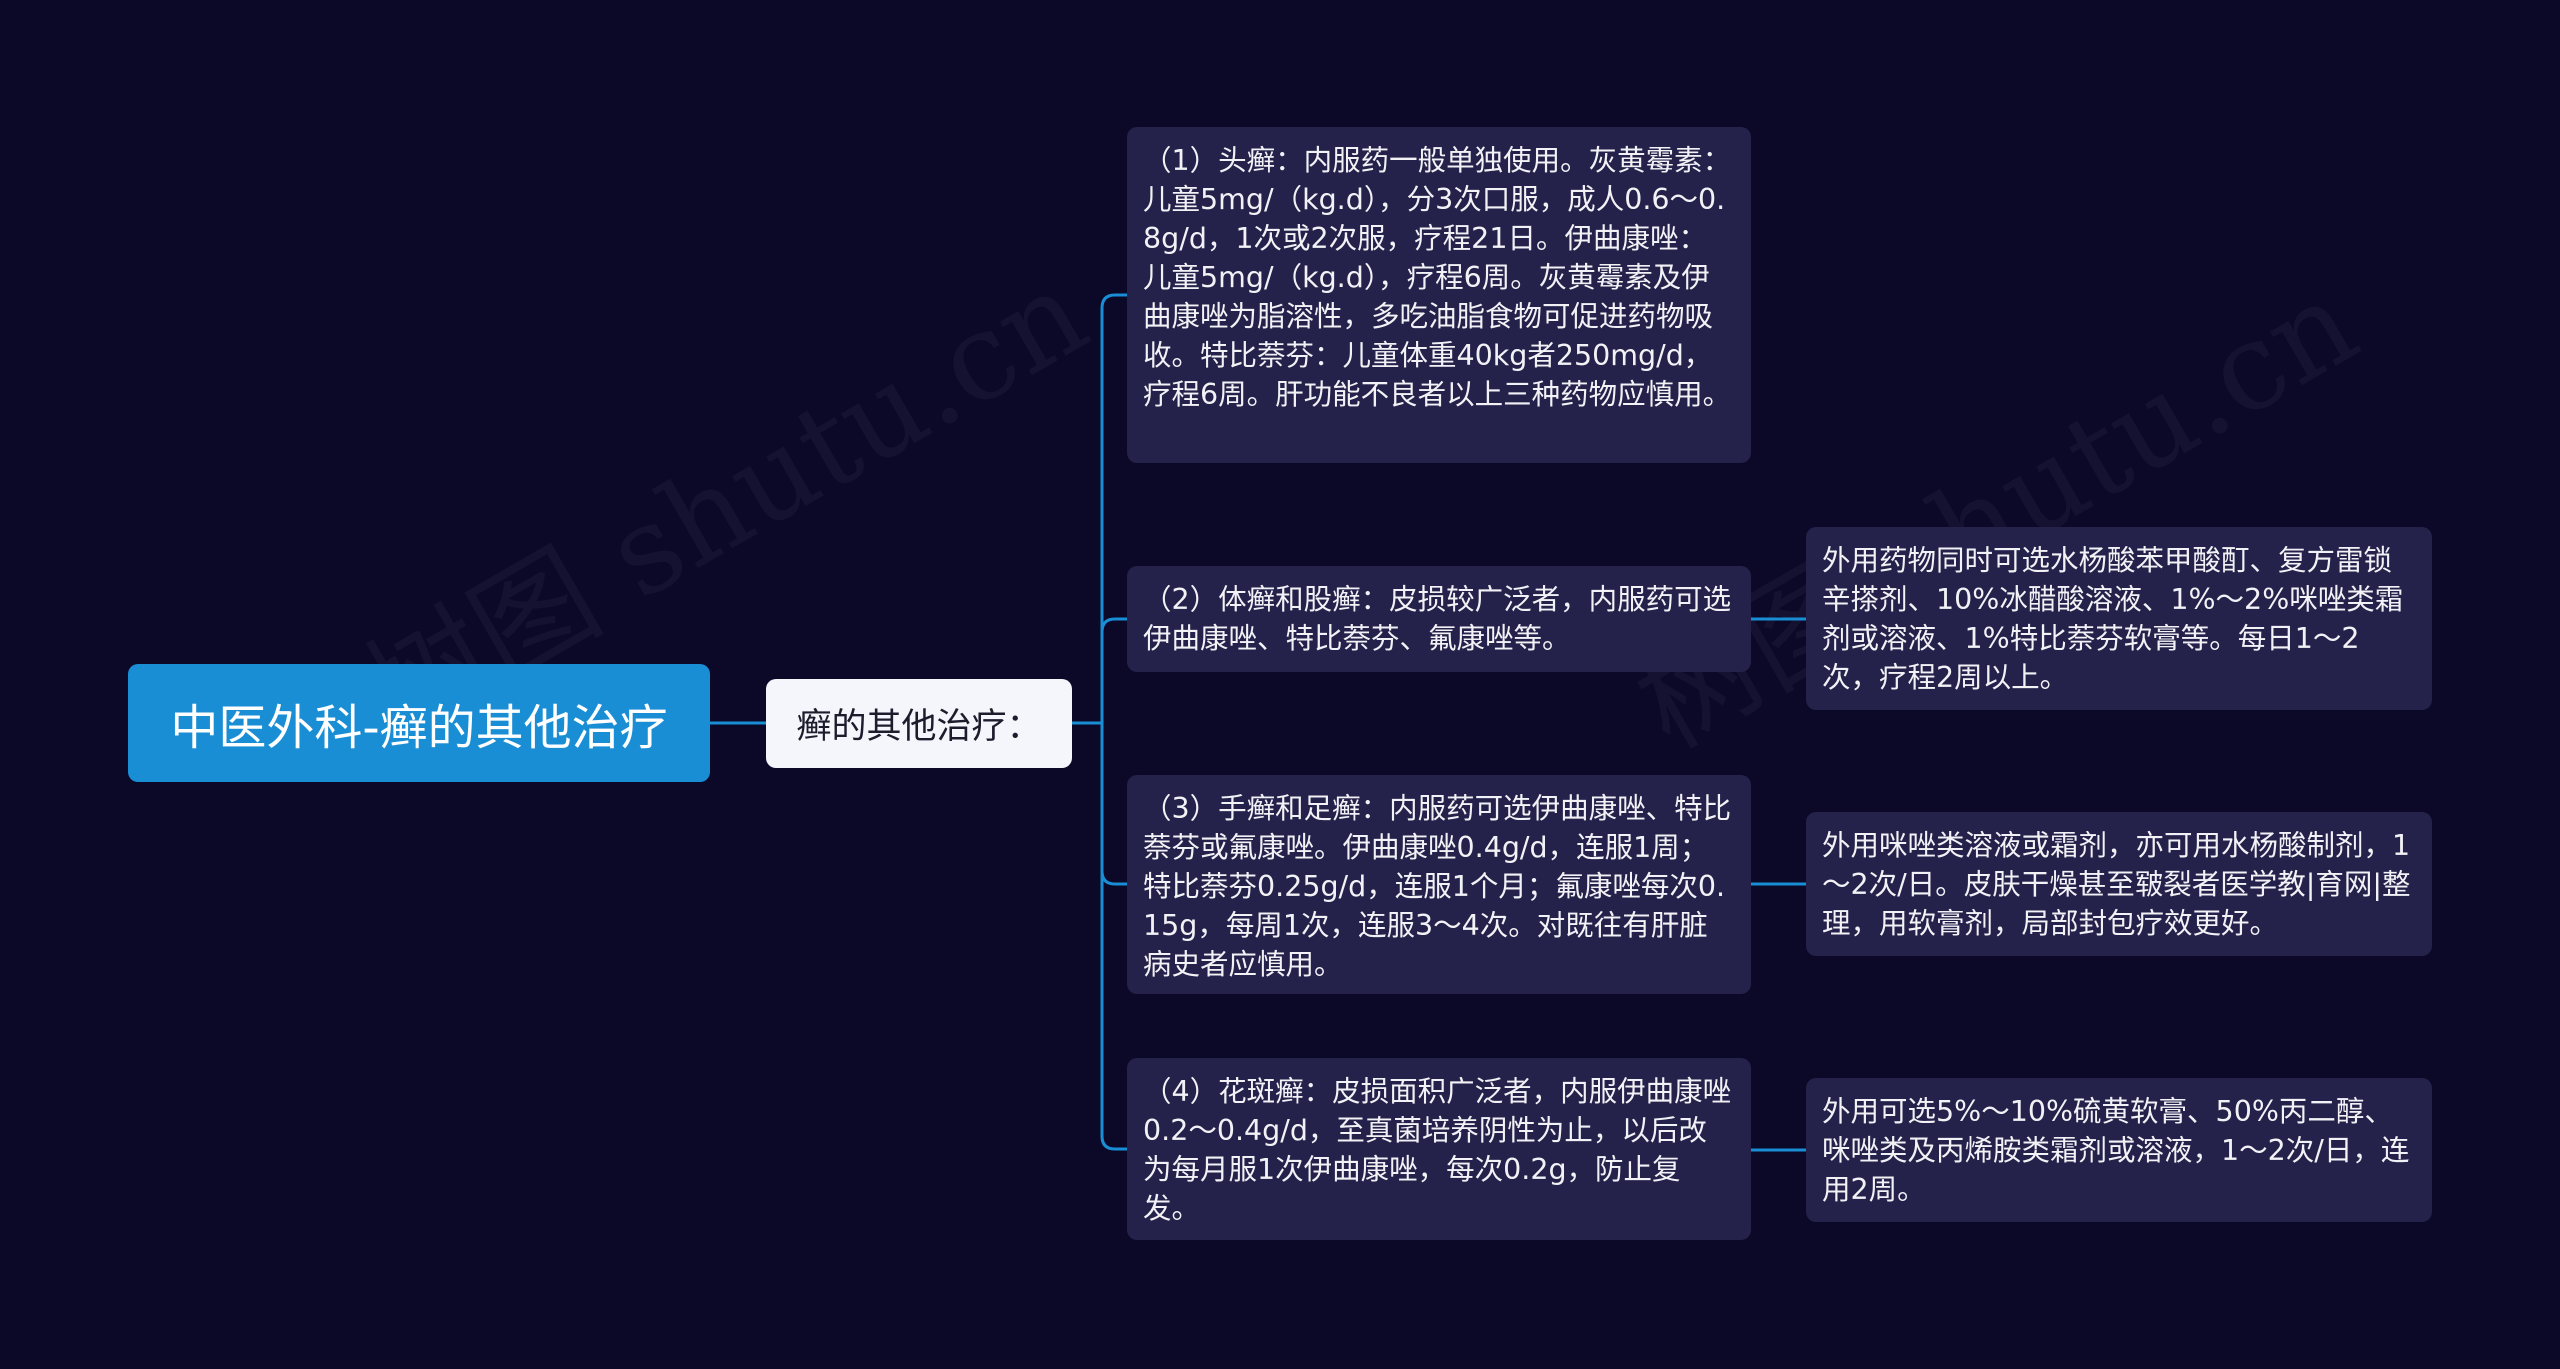  I want to click on root-node: 中医外科-癣的其他治疗, so click(419, 723).